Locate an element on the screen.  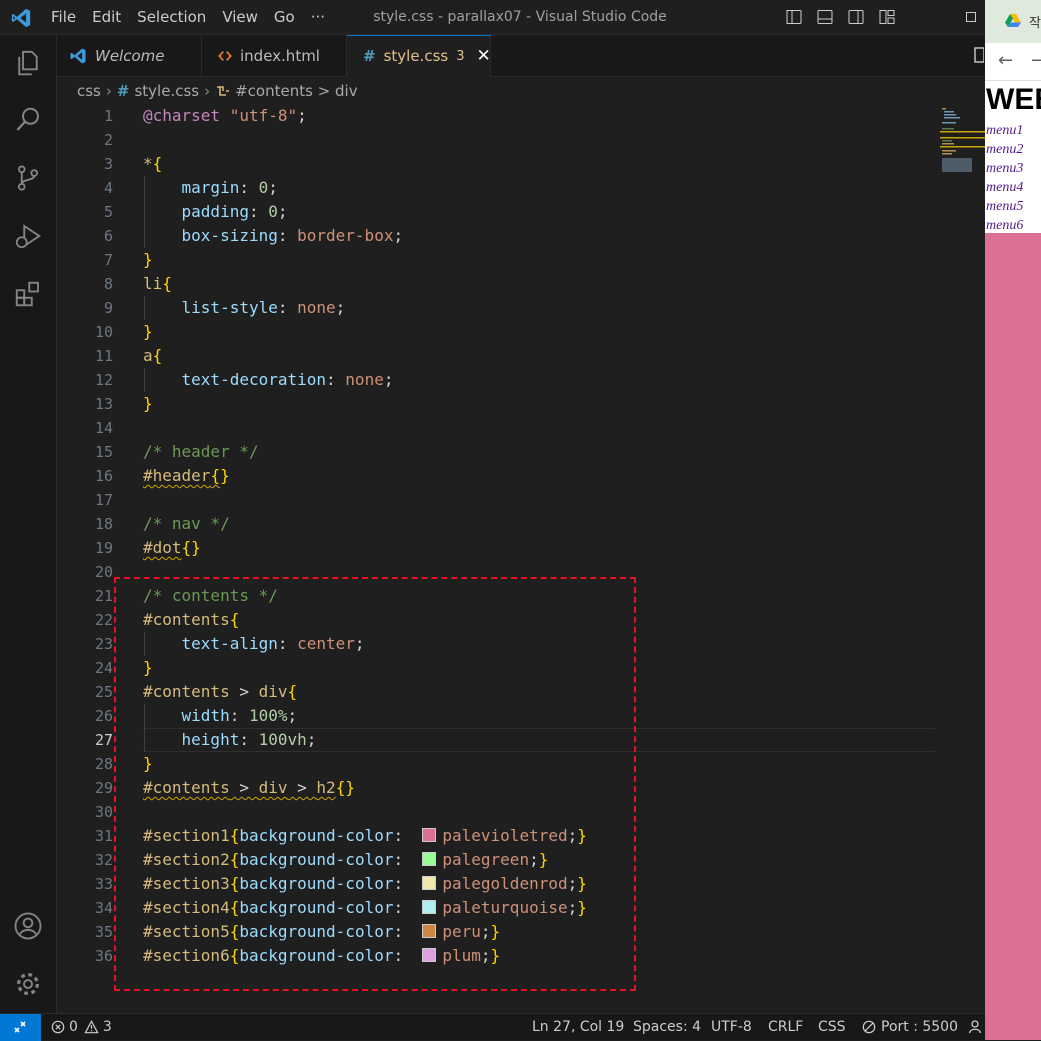
explorer-icon is located at coordinates (28, 63).